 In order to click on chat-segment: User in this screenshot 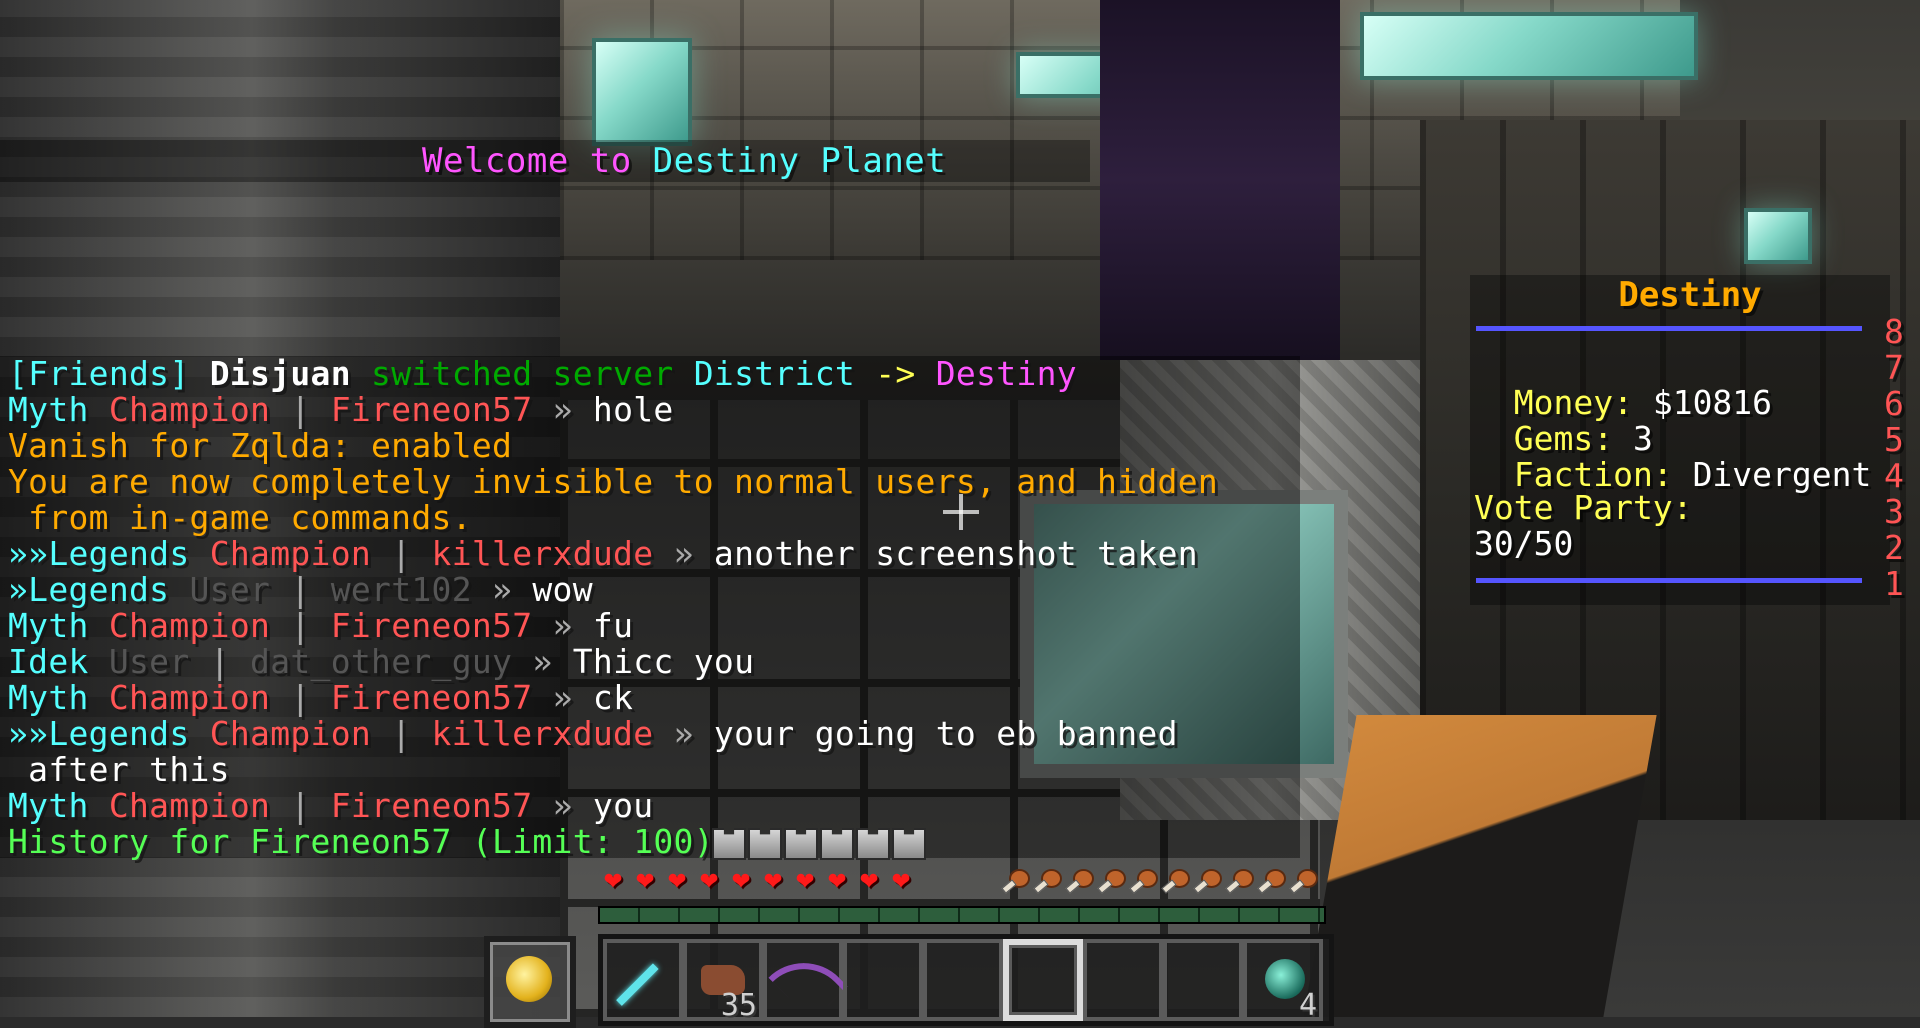, I will do `click(240, 589)`.